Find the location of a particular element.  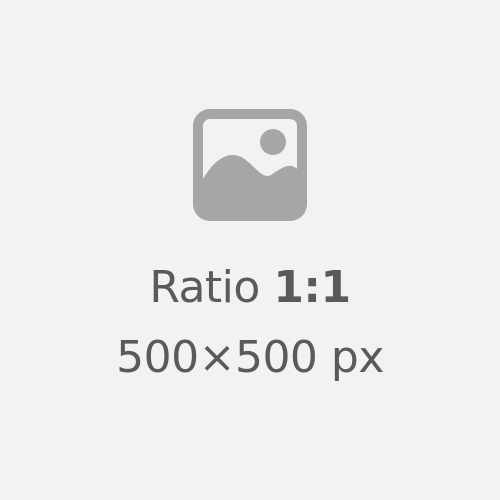

ratio-line: Ratio 1:1 is located at coordinates (250, 288).